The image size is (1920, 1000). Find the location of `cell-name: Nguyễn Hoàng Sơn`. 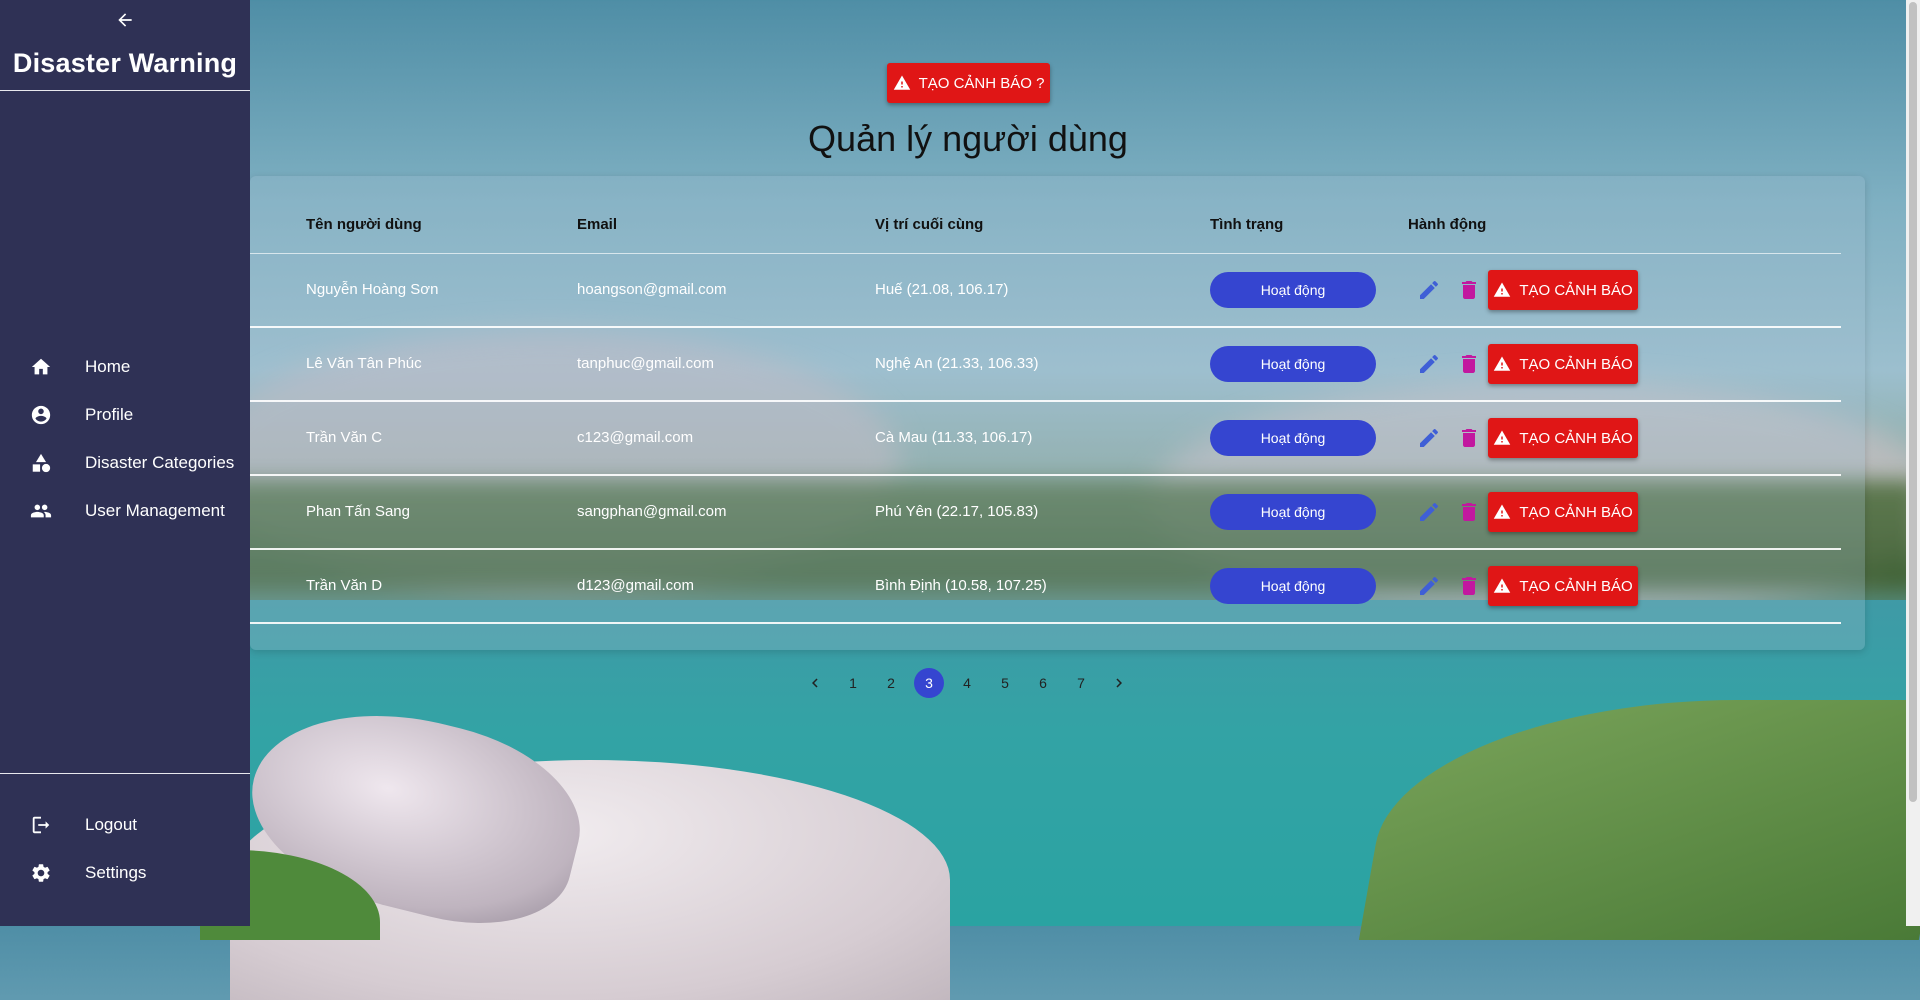

cell-name: Nguyễn Hoàng Sơn is located at coordinates (372, 289).